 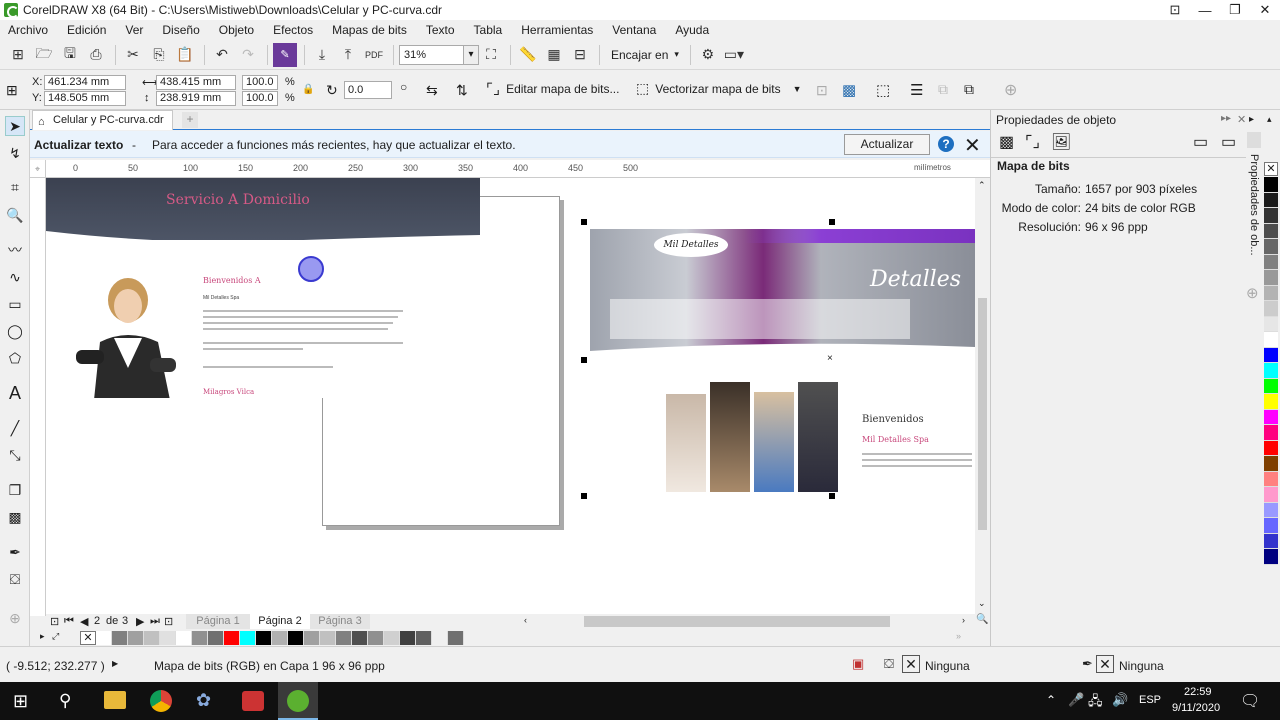 What do you see at coordinates (1269, 119) in the screenshot?
I see `palette-up-icon: ▴` at bounding box center [1269, 119].